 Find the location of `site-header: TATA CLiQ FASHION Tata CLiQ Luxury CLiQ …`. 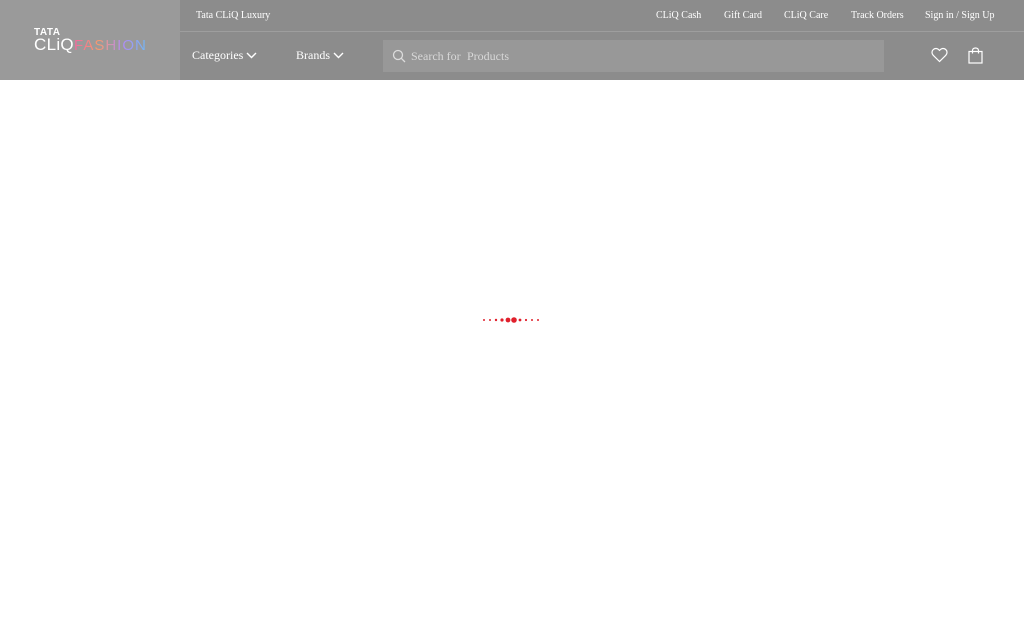

site-header: TATA CLiQ FASHION Tata CLiQ Luxury CLiQ … is located at coordinates (512, 40).